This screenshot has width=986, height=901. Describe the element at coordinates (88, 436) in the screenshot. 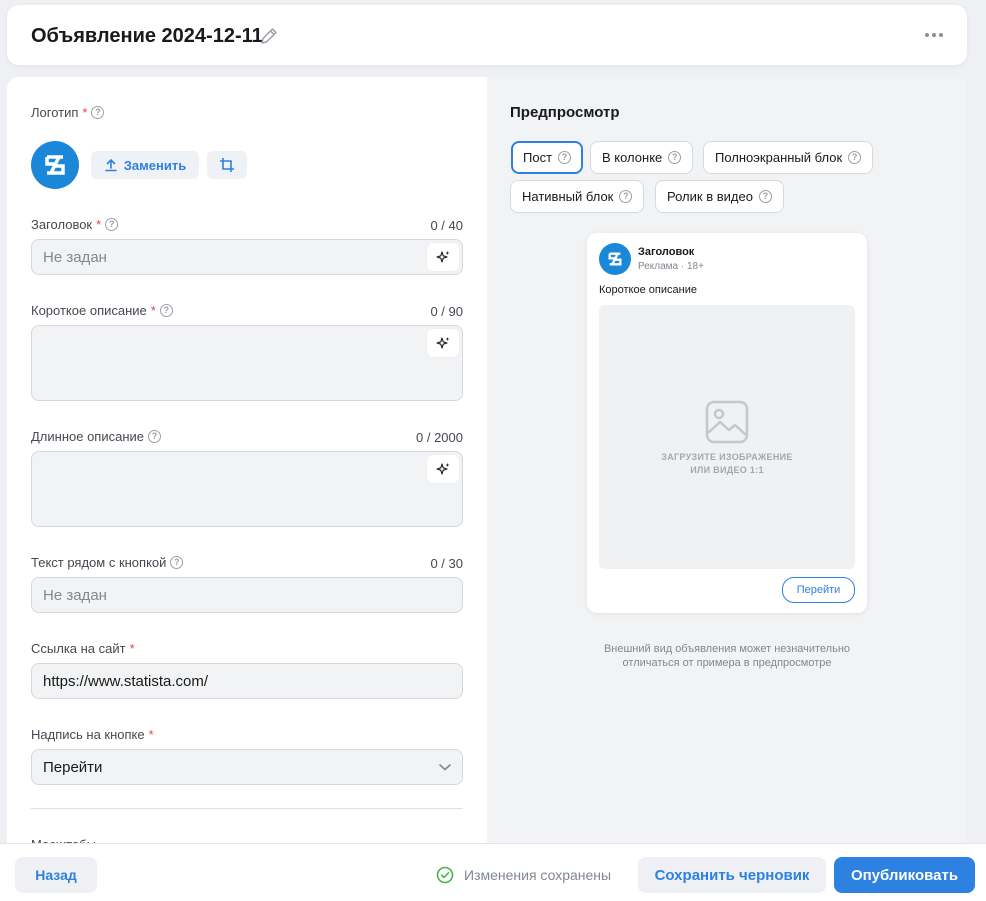

I see `long-desc-label: Длинное описание` at that location.